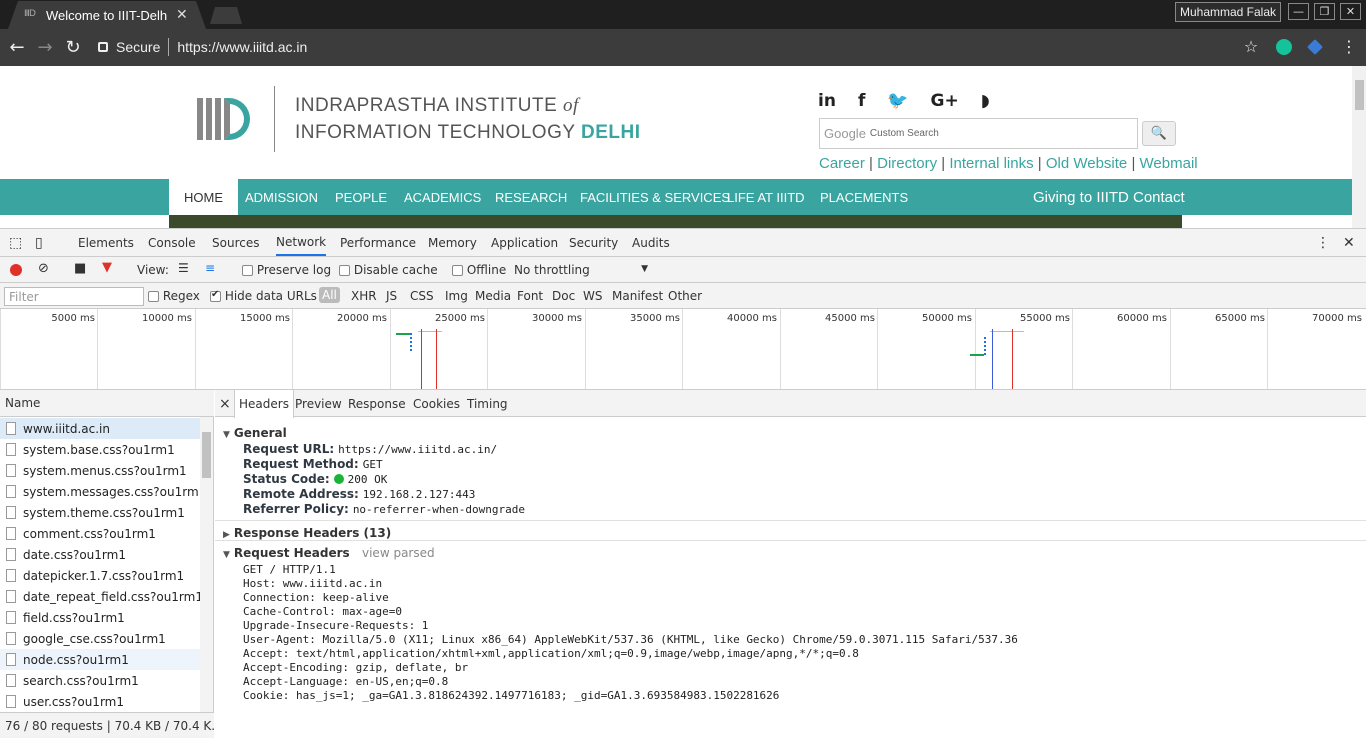 The height and width of the screenshot is (738, 1366). What do you see at coordinates (210, 268) in the screenshot?
I see `overview-icon: ≡` at bounding box center [210, 268].